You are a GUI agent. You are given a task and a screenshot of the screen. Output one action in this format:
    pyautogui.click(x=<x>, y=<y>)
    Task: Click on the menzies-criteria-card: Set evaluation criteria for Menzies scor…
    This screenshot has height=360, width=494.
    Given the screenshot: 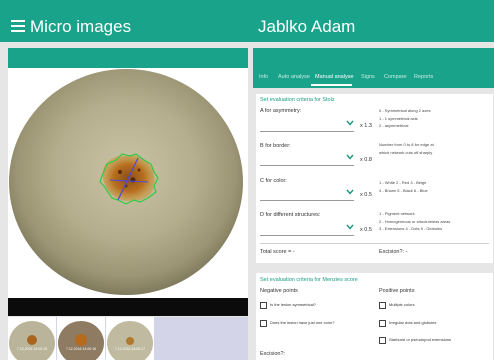 What is the action you would take?
    pyautogui.click(x=374, y=316)
    